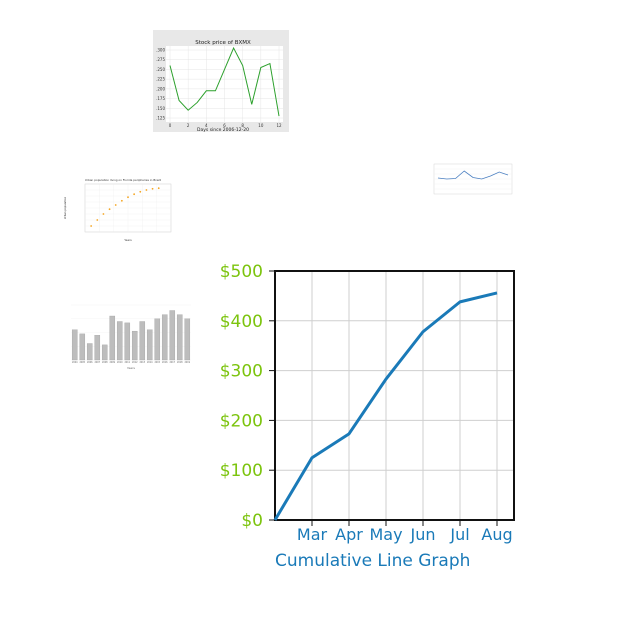 The width and height of the screenshot is (640, 640). Describe the element at coordinates (135, 362) in the screenshot. I see `x-tick-label: 2012` at that location.